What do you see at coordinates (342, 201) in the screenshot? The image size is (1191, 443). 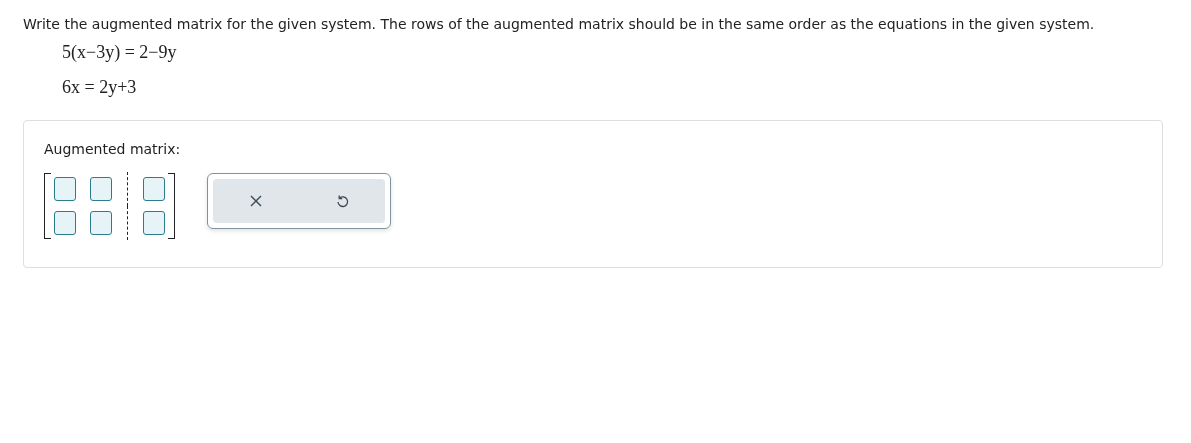 I see `undo-icon` at bounding box center [342, 201].